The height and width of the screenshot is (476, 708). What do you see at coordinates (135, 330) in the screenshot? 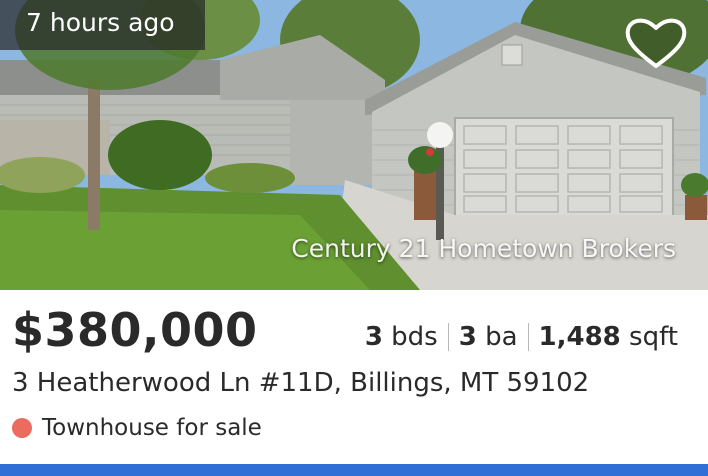
I see `listing-price: $380,000` at bounding box center [135, 330].